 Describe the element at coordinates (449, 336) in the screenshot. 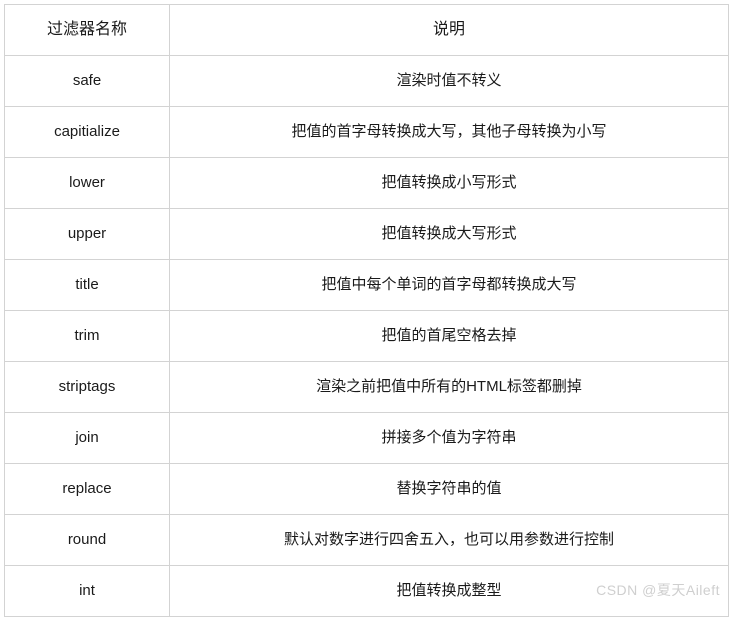

I see `cell-filter-description: 把值的首尾空格去掉` at that location.